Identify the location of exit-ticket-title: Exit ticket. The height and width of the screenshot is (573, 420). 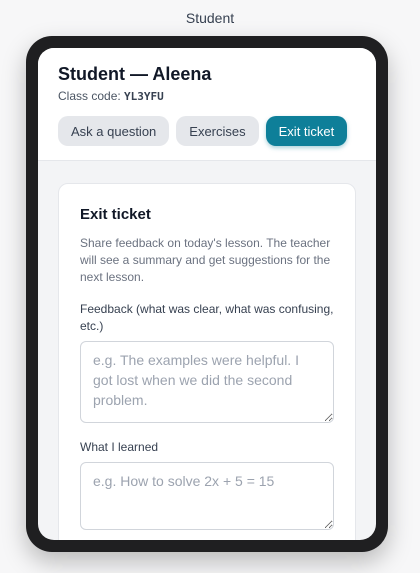
(115, 214).